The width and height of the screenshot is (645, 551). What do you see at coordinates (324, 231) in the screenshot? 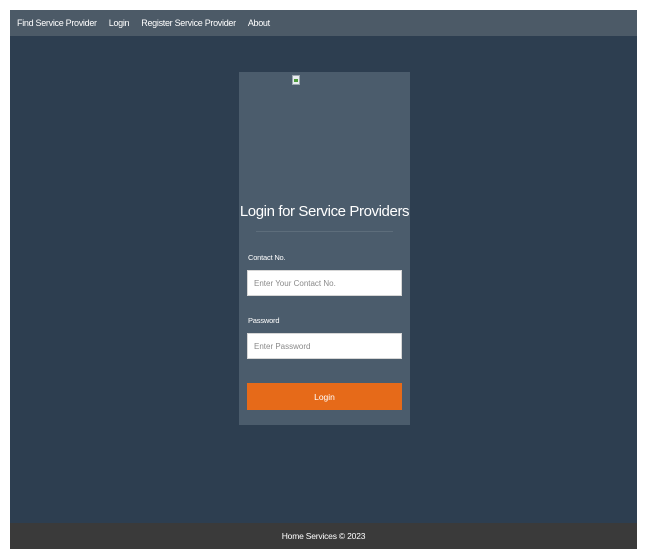
I see `title-divider` at bounding box center [324, 231].